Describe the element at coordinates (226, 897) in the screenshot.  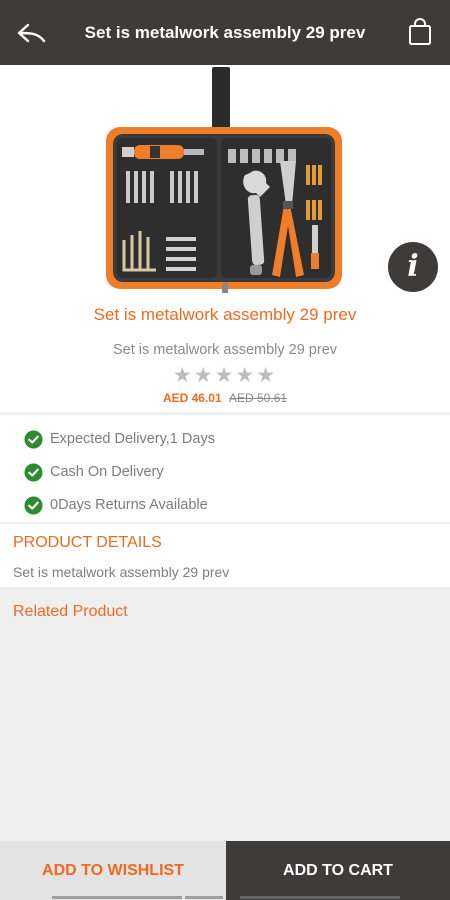
I see `system-nav-indicator` at that location.